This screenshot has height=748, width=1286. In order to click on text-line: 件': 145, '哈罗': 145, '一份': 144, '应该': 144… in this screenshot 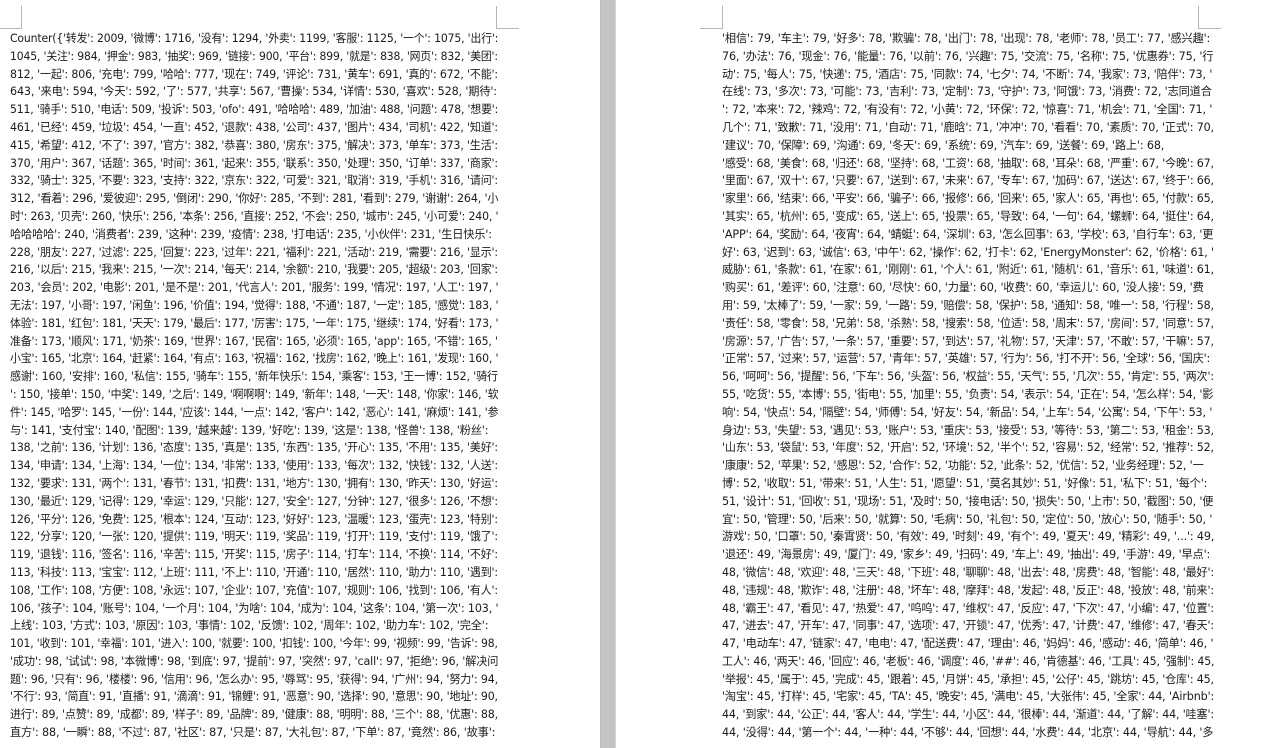, I will do `click(254, 412)`.